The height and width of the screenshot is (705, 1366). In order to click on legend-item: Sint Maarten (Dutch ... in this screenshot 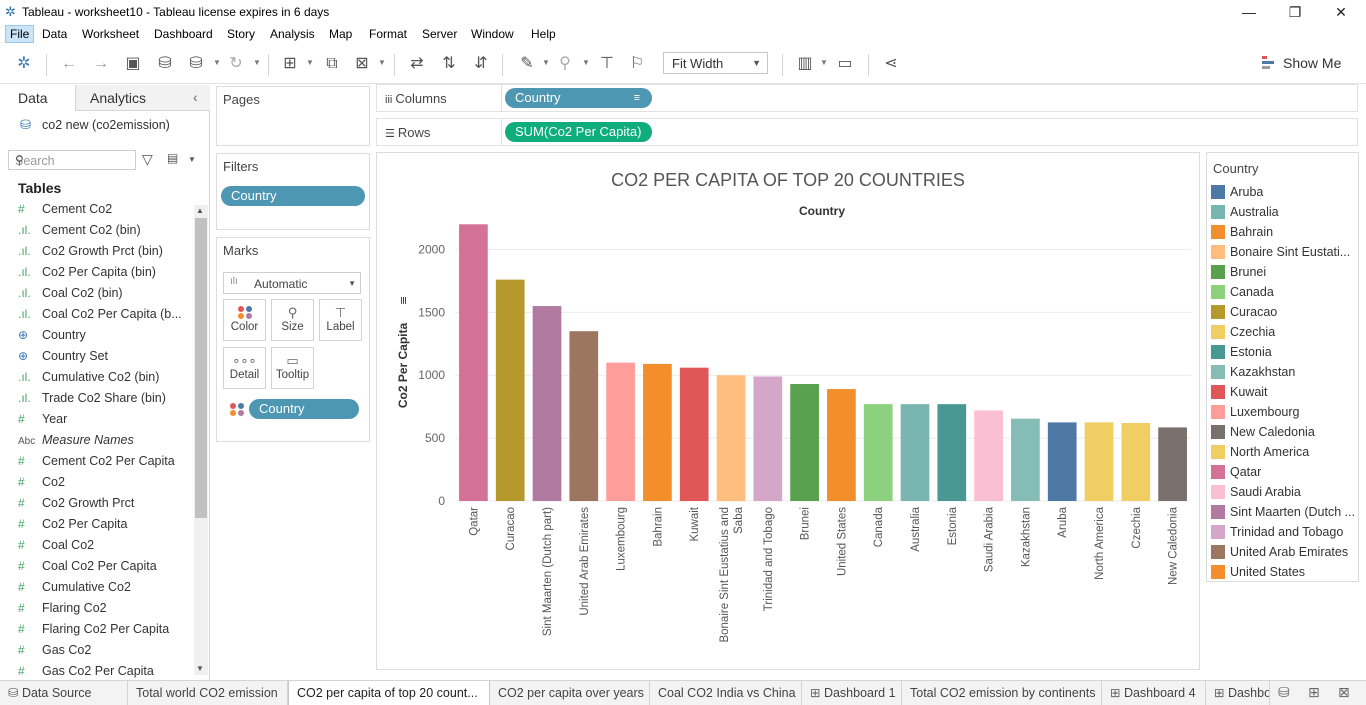, I will do `click(1285, 515)`.